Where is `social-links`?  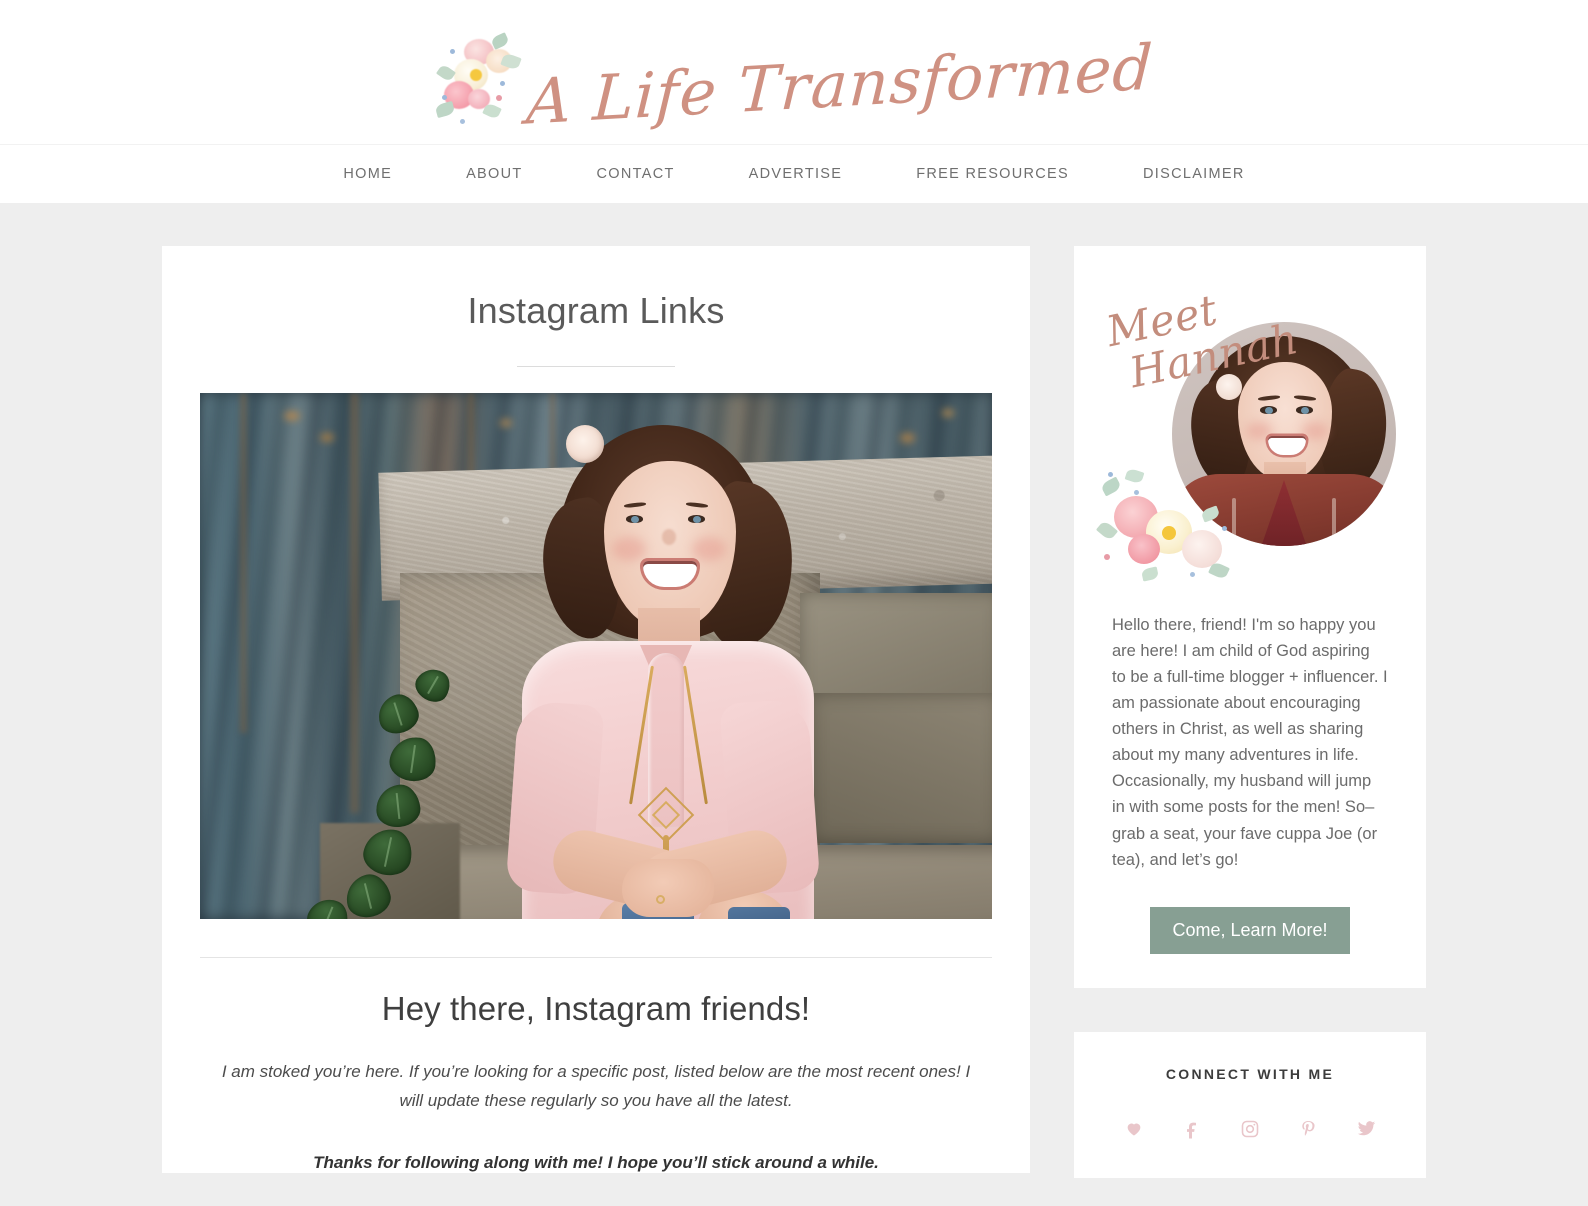
social-links is located at coordinates (1250, 1129).